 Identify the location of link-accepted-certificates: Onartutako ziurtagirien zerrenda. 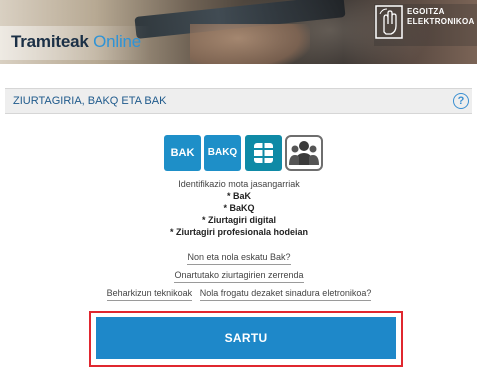
(239, 276).